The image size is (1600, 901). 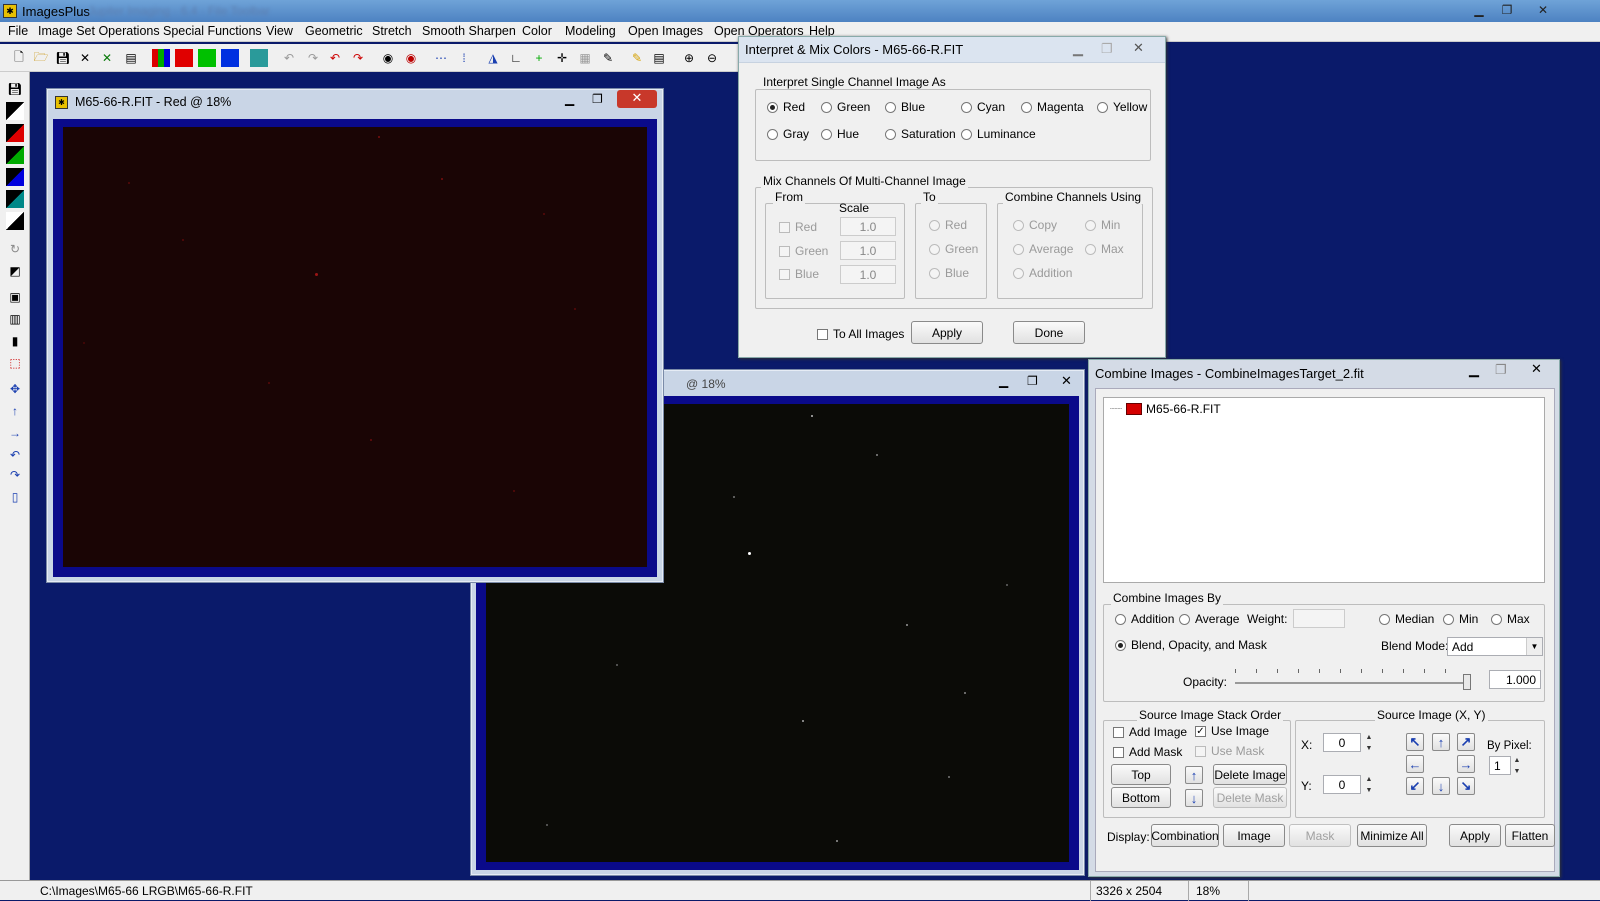 What do you see at coordinates (184, 58) in the screenshot?
I see `red-channel-icon` at bounding box center [184, 58].